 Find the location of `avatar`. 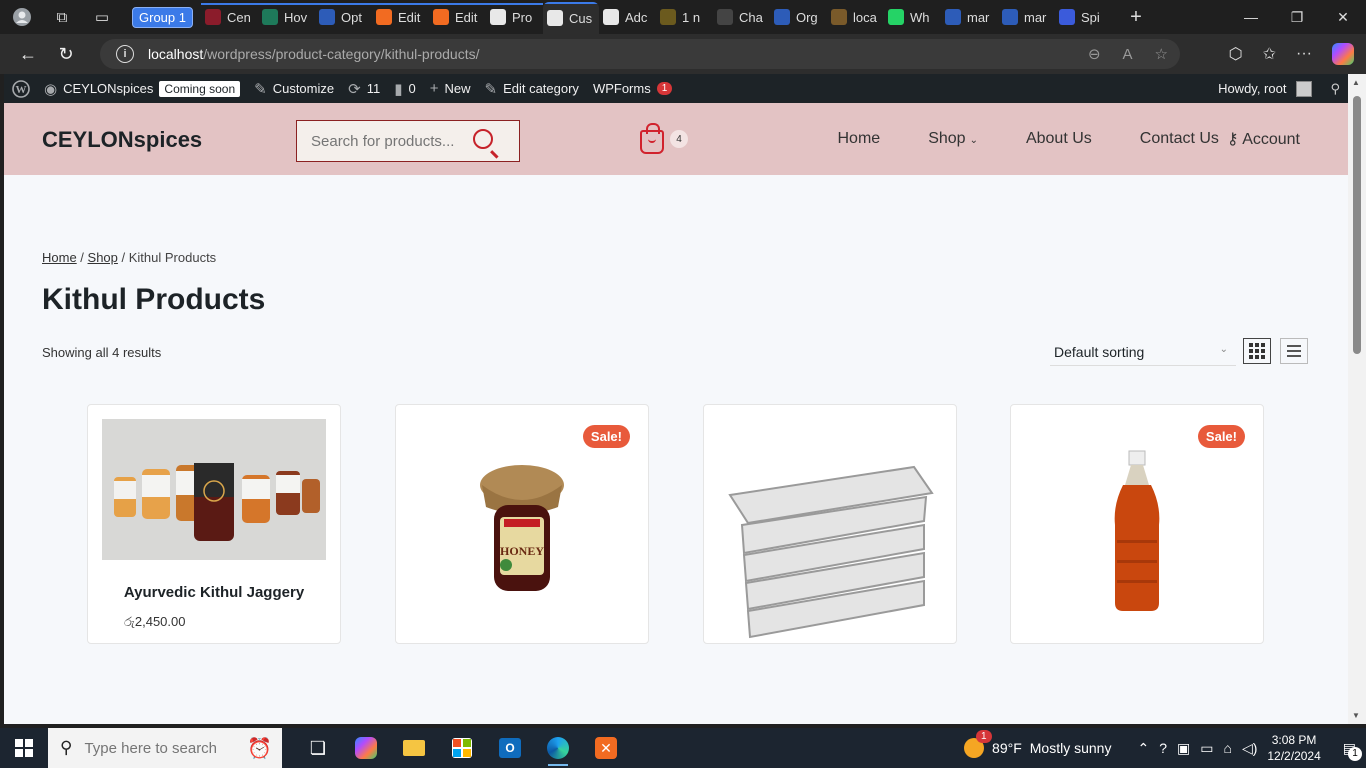

avatar is located at coordinates (1304, 88).